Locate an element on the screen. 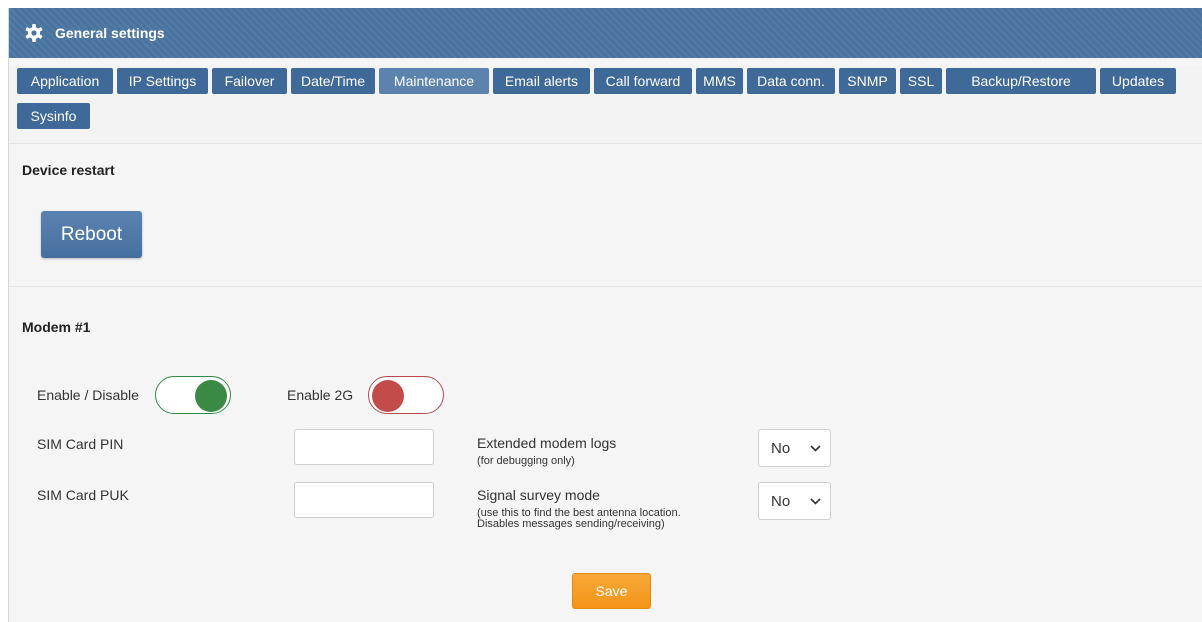 This screenshot has width=1202, height=622. tab-ssl: SSL is located at coordinates (921, 81).